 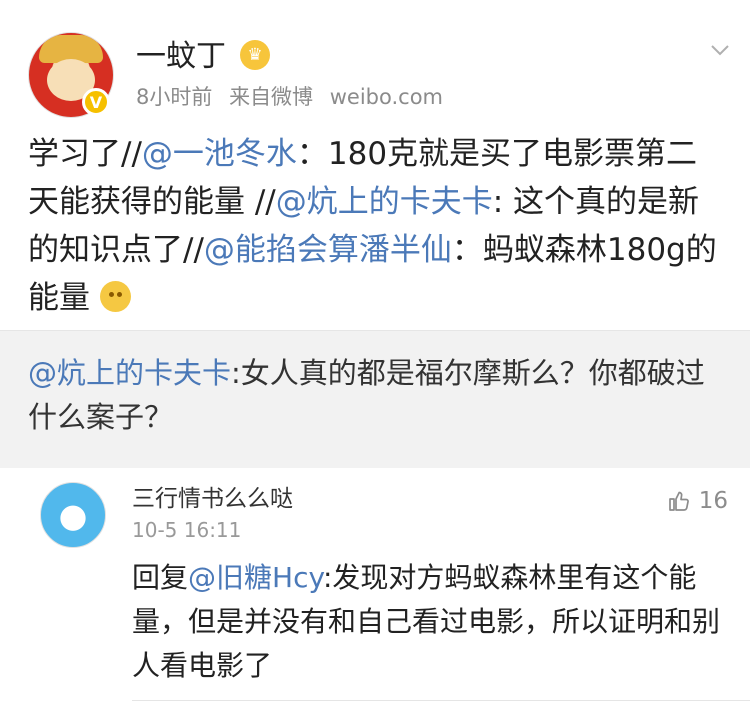 What do you see at coordinates (85, 154) in the screenshot?
I see `content-prefix: 学习了//` at bounding box center [85, 154].